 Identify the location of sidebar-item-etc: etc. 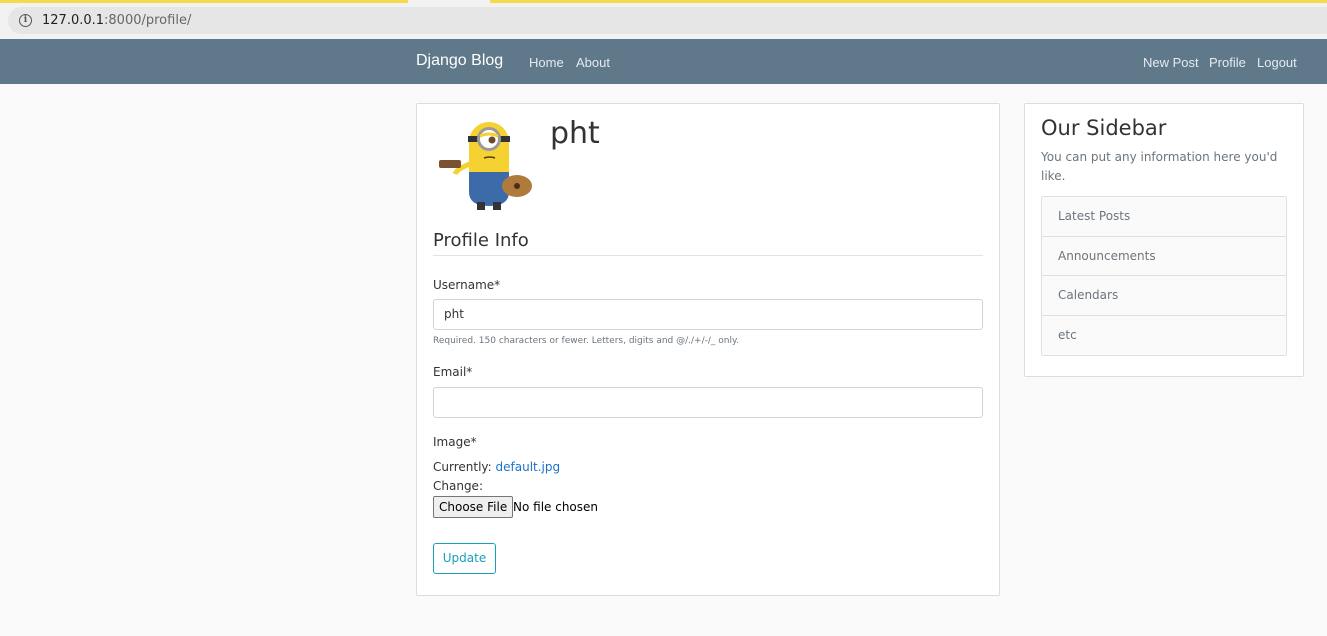
(1164, 335).